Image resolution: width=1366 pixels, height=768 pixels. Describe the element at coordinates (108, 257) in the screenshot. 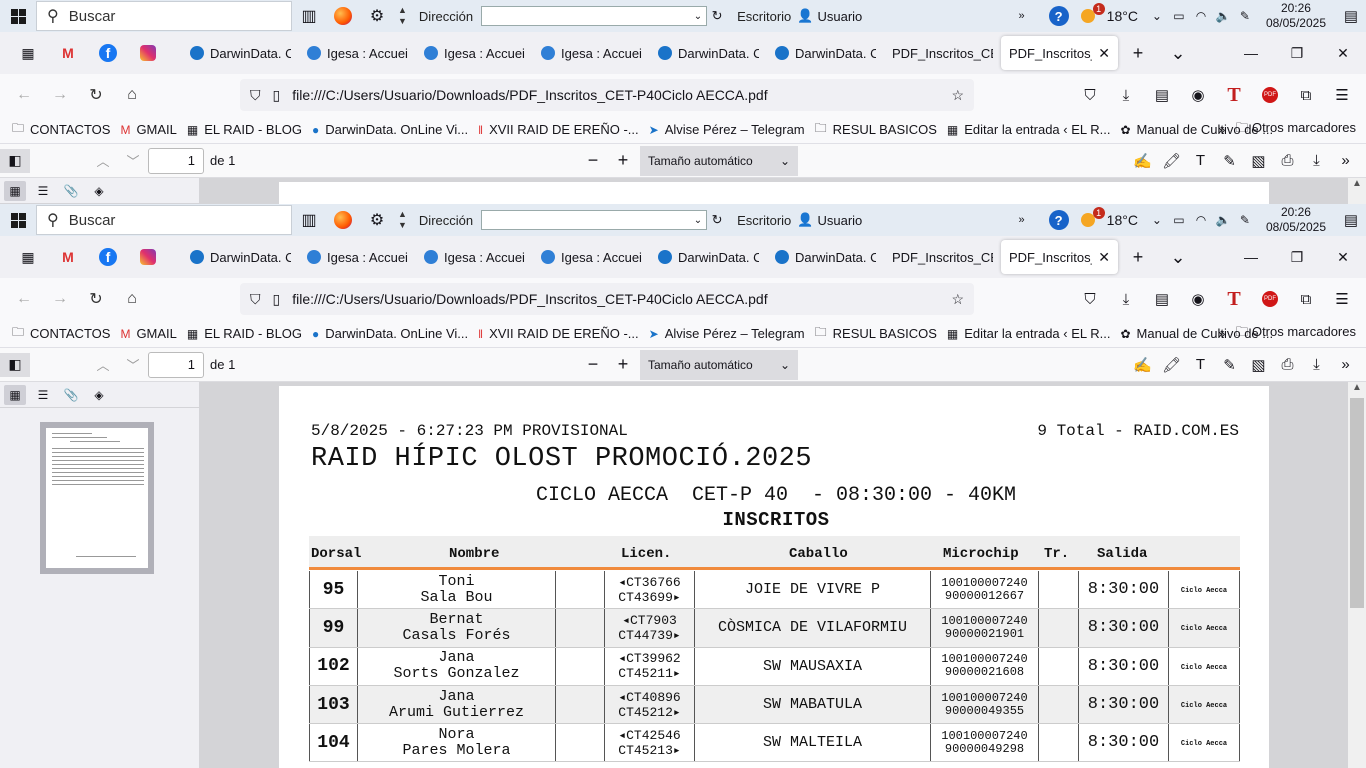

I see `pinned-facebook-tab: f` at that location.